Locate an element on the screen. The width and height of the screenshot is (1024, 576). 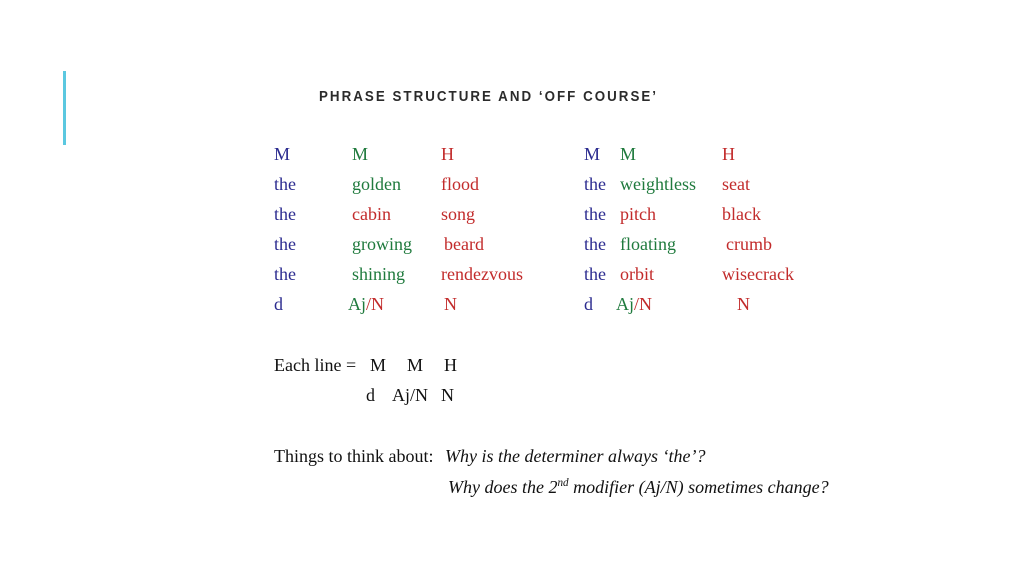
cell-head: song is located at coordinates (458, 214).